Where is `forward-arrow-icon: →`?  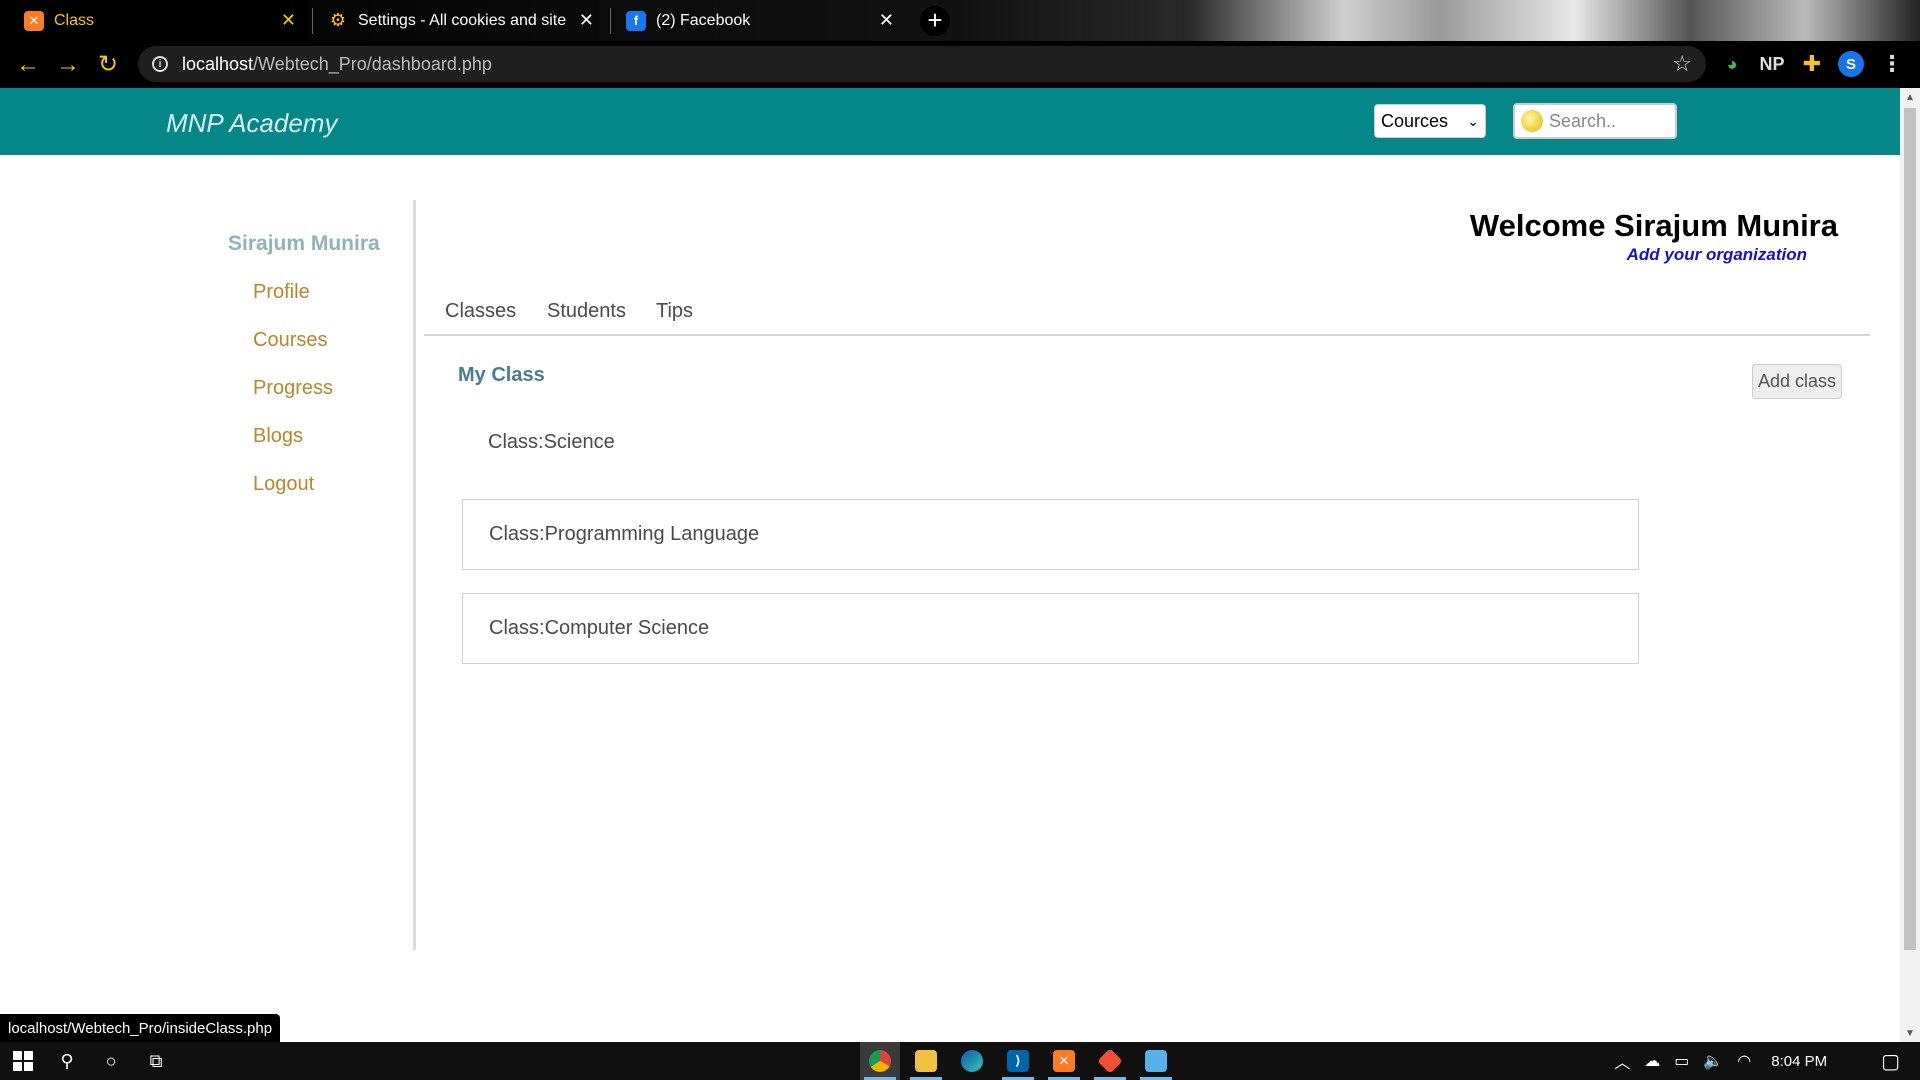
forward-arrow-icon: → is located at coordinates (68, 65).